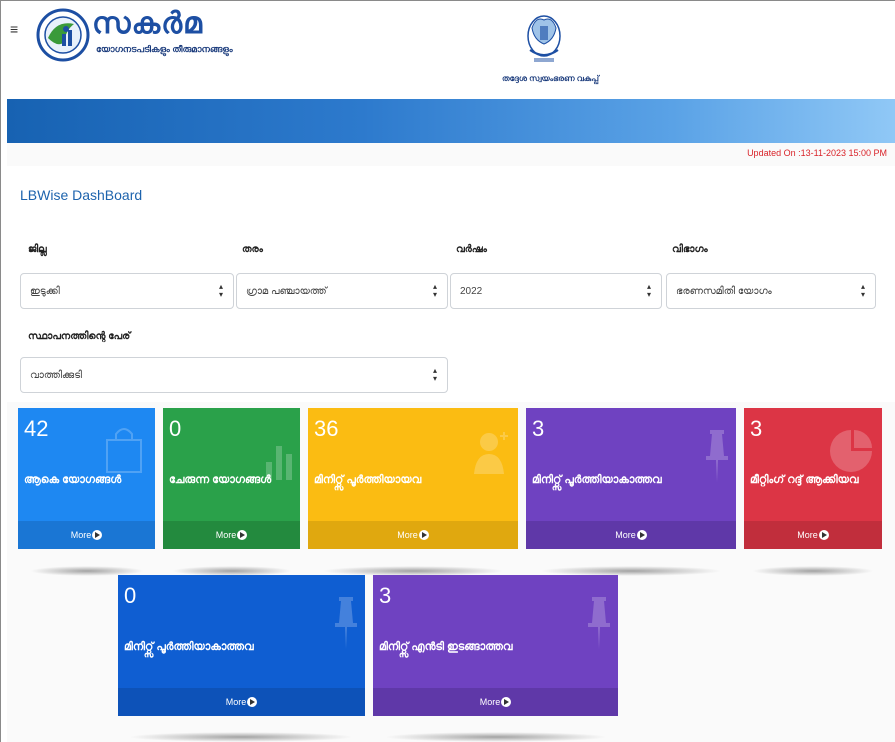  Describe the element at coordinates (36, 428) in the screenshot. I see `tile-count: 42` at that location.